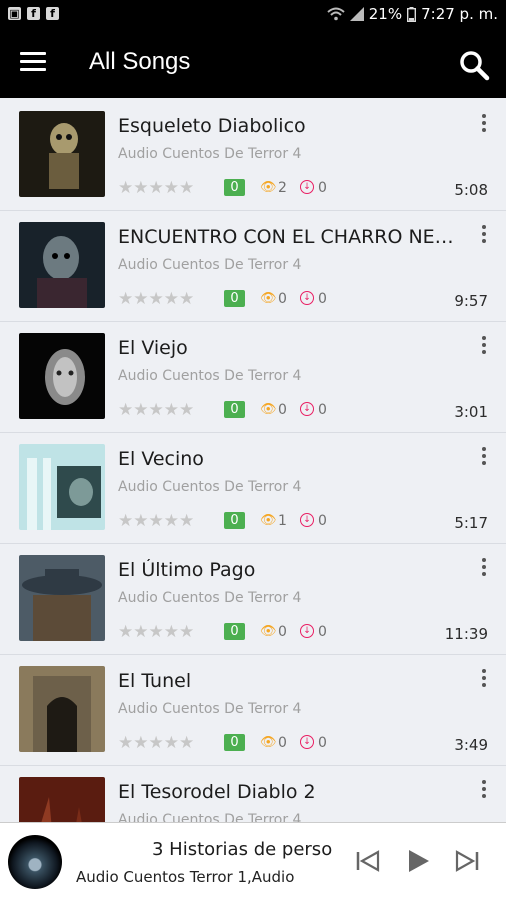  I want to click on play-icon, so click(418, 861).